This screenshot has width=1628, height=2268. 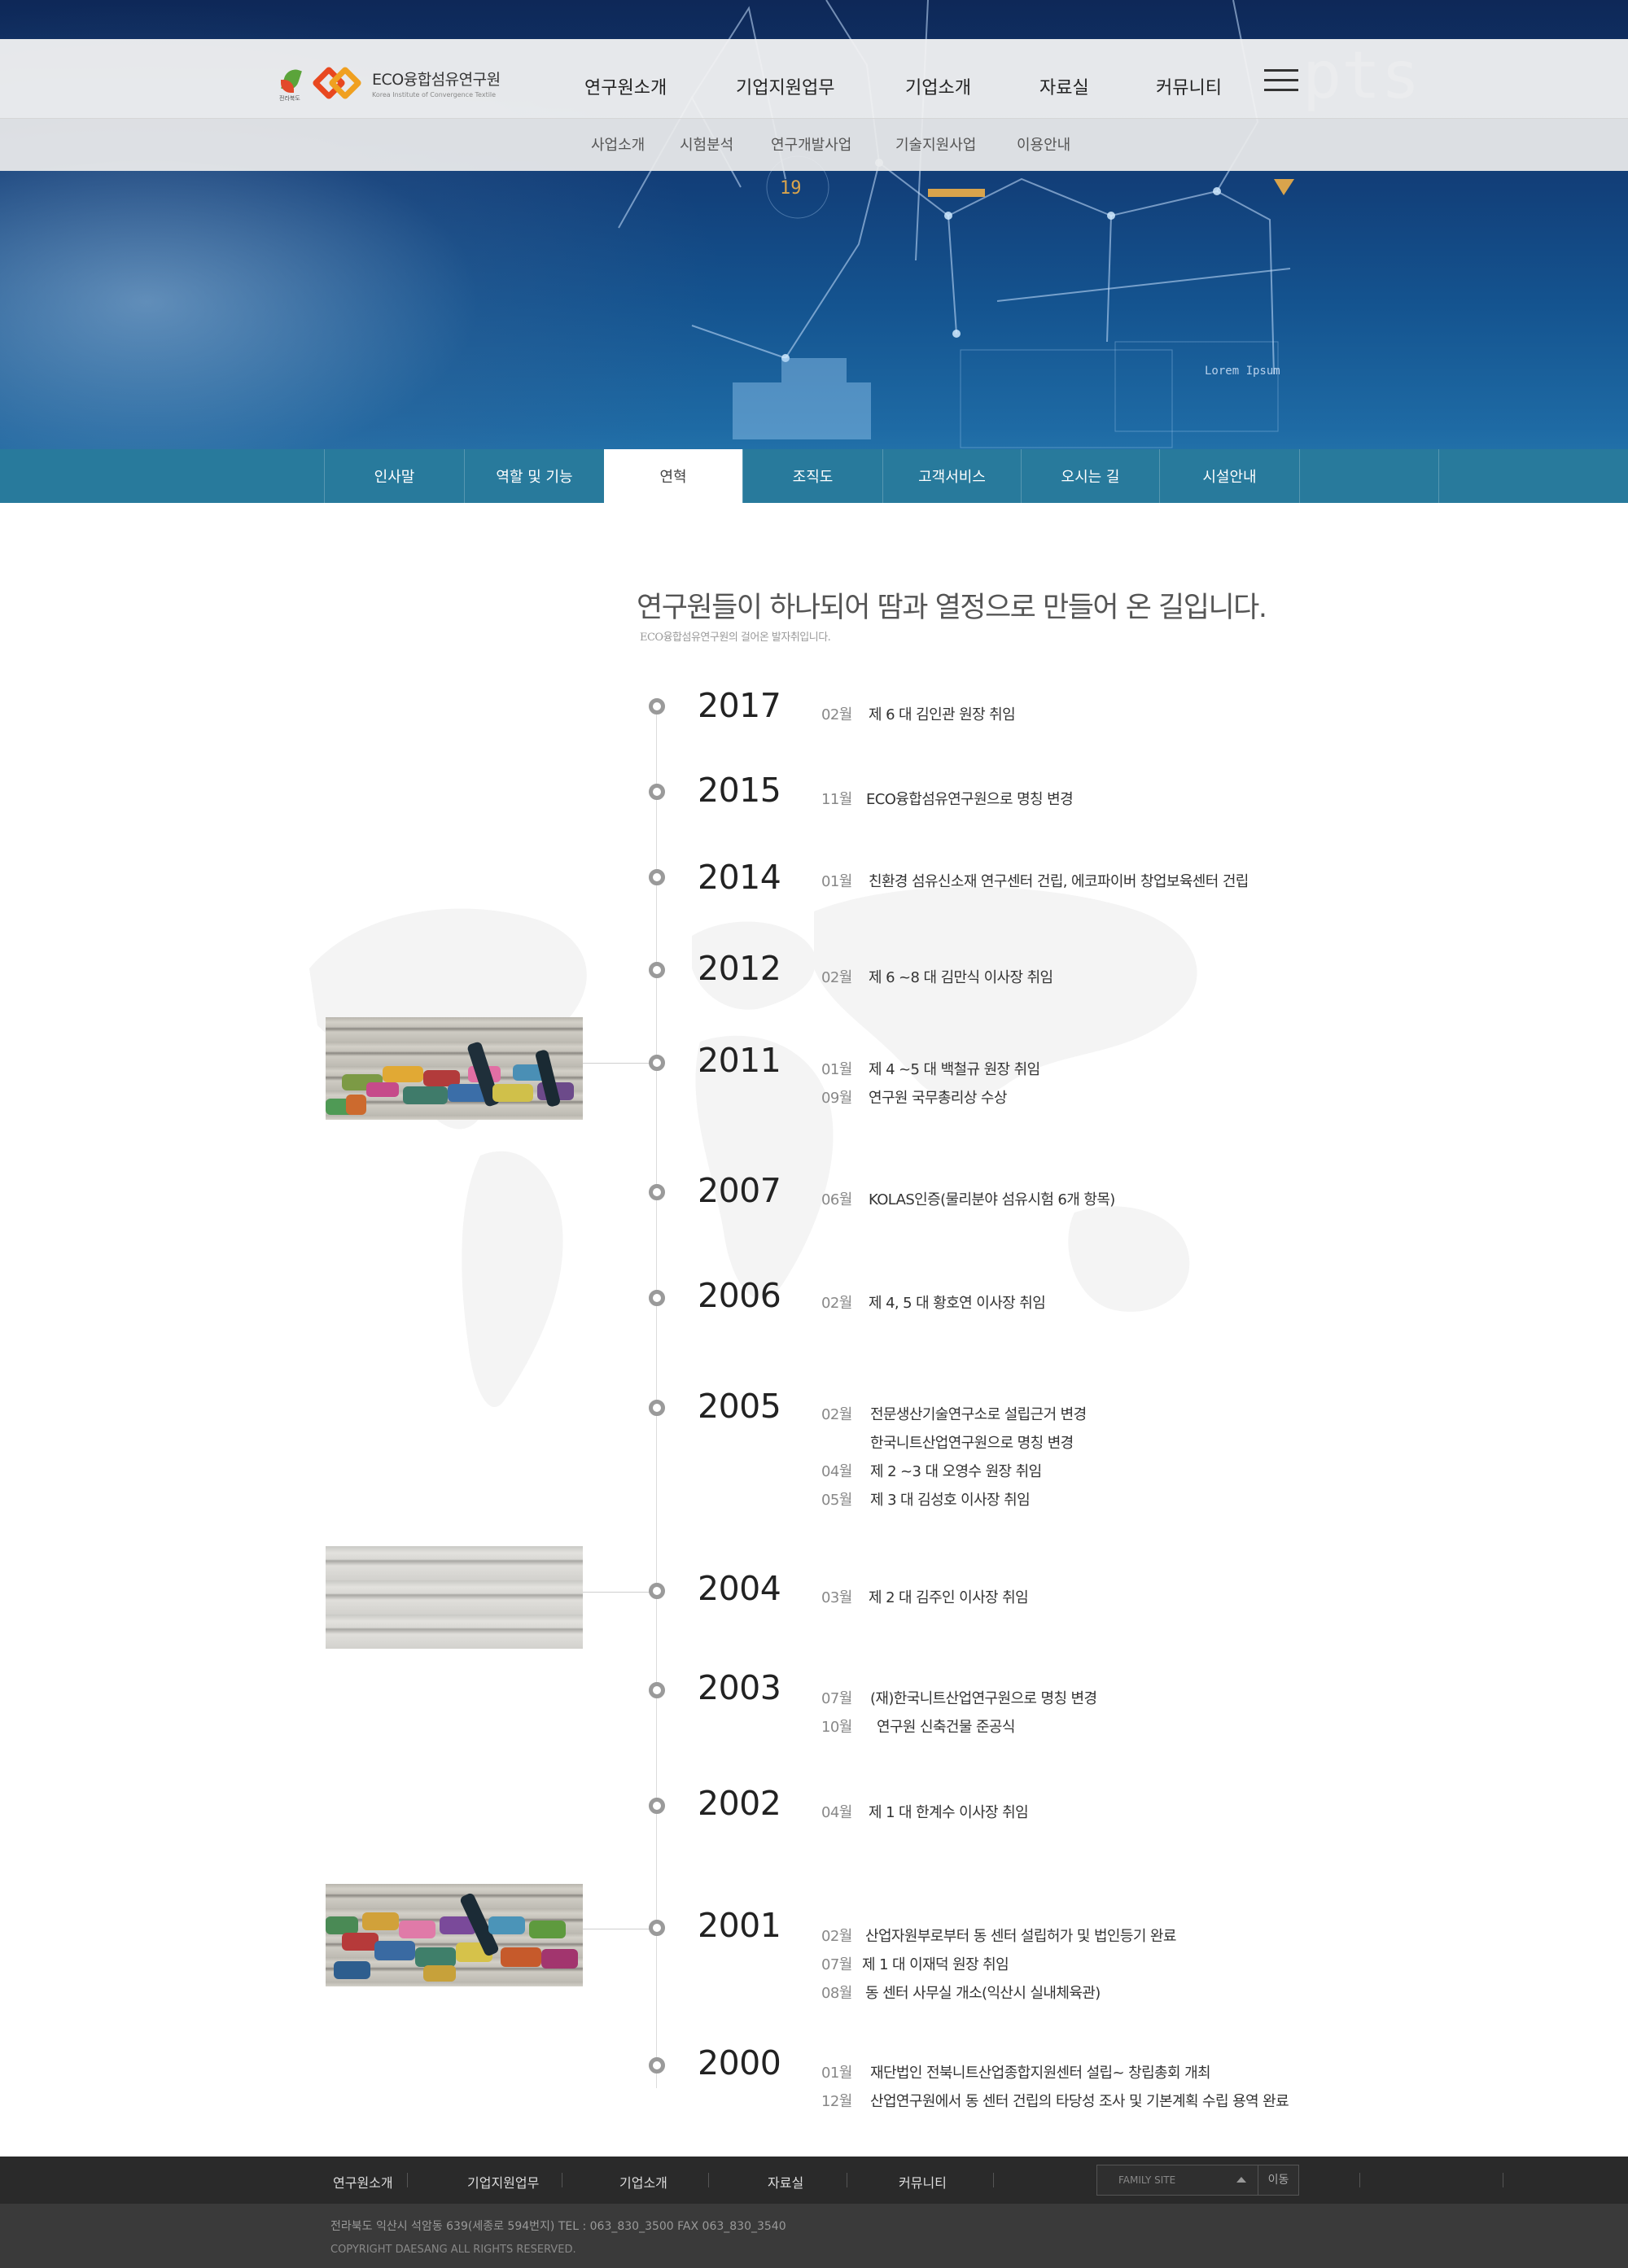 I want to click on history-year: 2001, so click(x=739, y=1925).